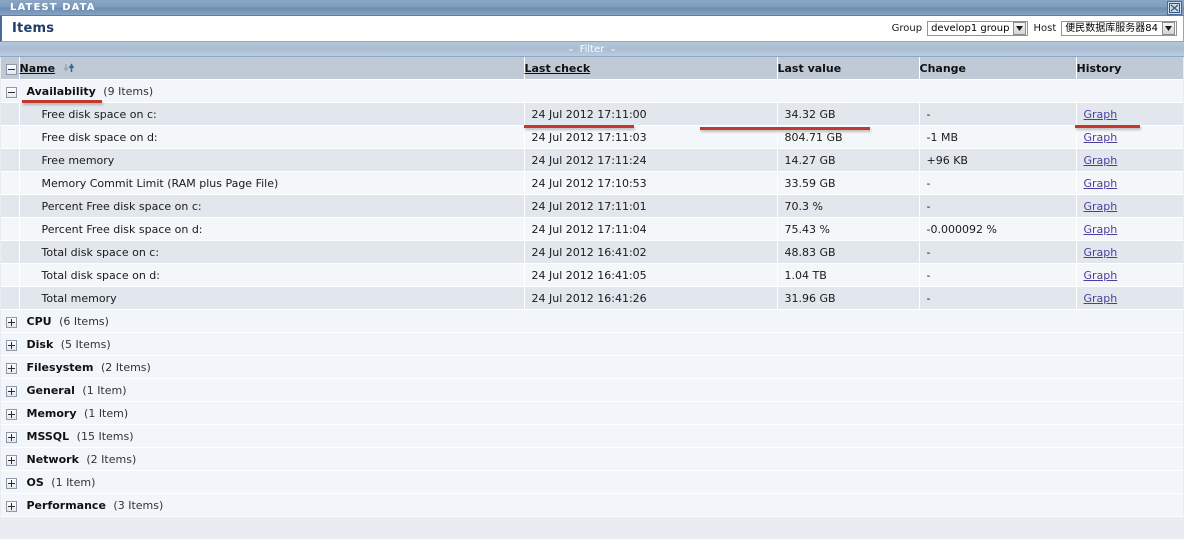 This screenshot has width=1184, height=539. What do you see at coordinates (592, 49) in the screenshot?
I see `filter-toggle-bar: ⌄ Filter ⌄` at bounding box center [592, 49].